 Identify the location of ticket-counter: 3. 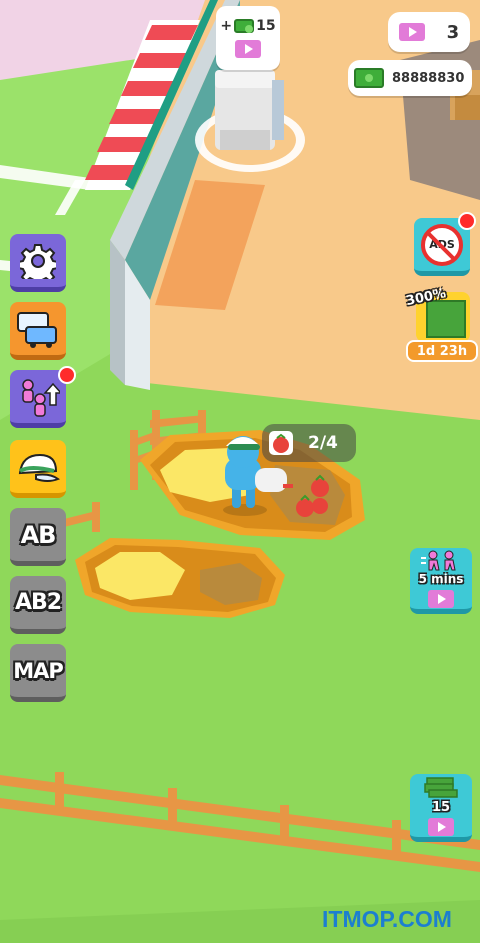
(429, 32).